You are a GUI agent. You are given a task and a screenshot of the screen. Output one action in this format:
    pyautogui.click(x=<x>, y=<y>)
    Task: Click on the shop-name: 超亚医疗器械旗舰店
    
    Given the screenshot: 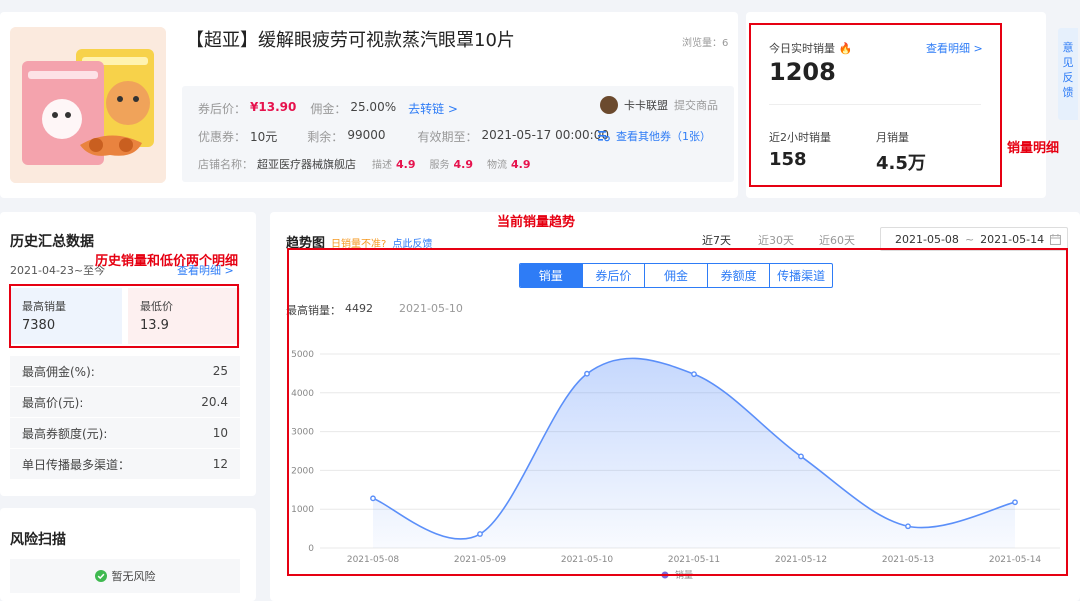 What is the action you would take?
    pyautogui.click(x=306, y=164)
    